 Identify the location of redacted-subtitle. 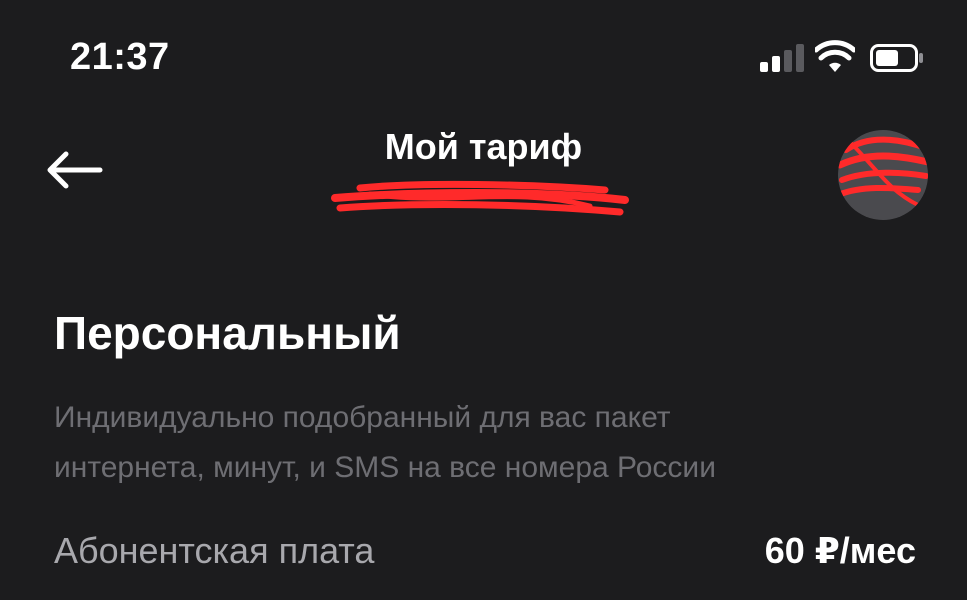
(480, 198).